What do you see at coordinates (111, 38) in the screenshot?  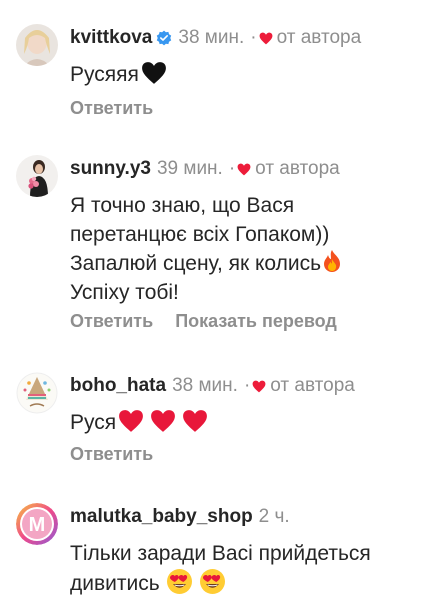 I see `username: kvittkova` at bounding box center [111, 38].